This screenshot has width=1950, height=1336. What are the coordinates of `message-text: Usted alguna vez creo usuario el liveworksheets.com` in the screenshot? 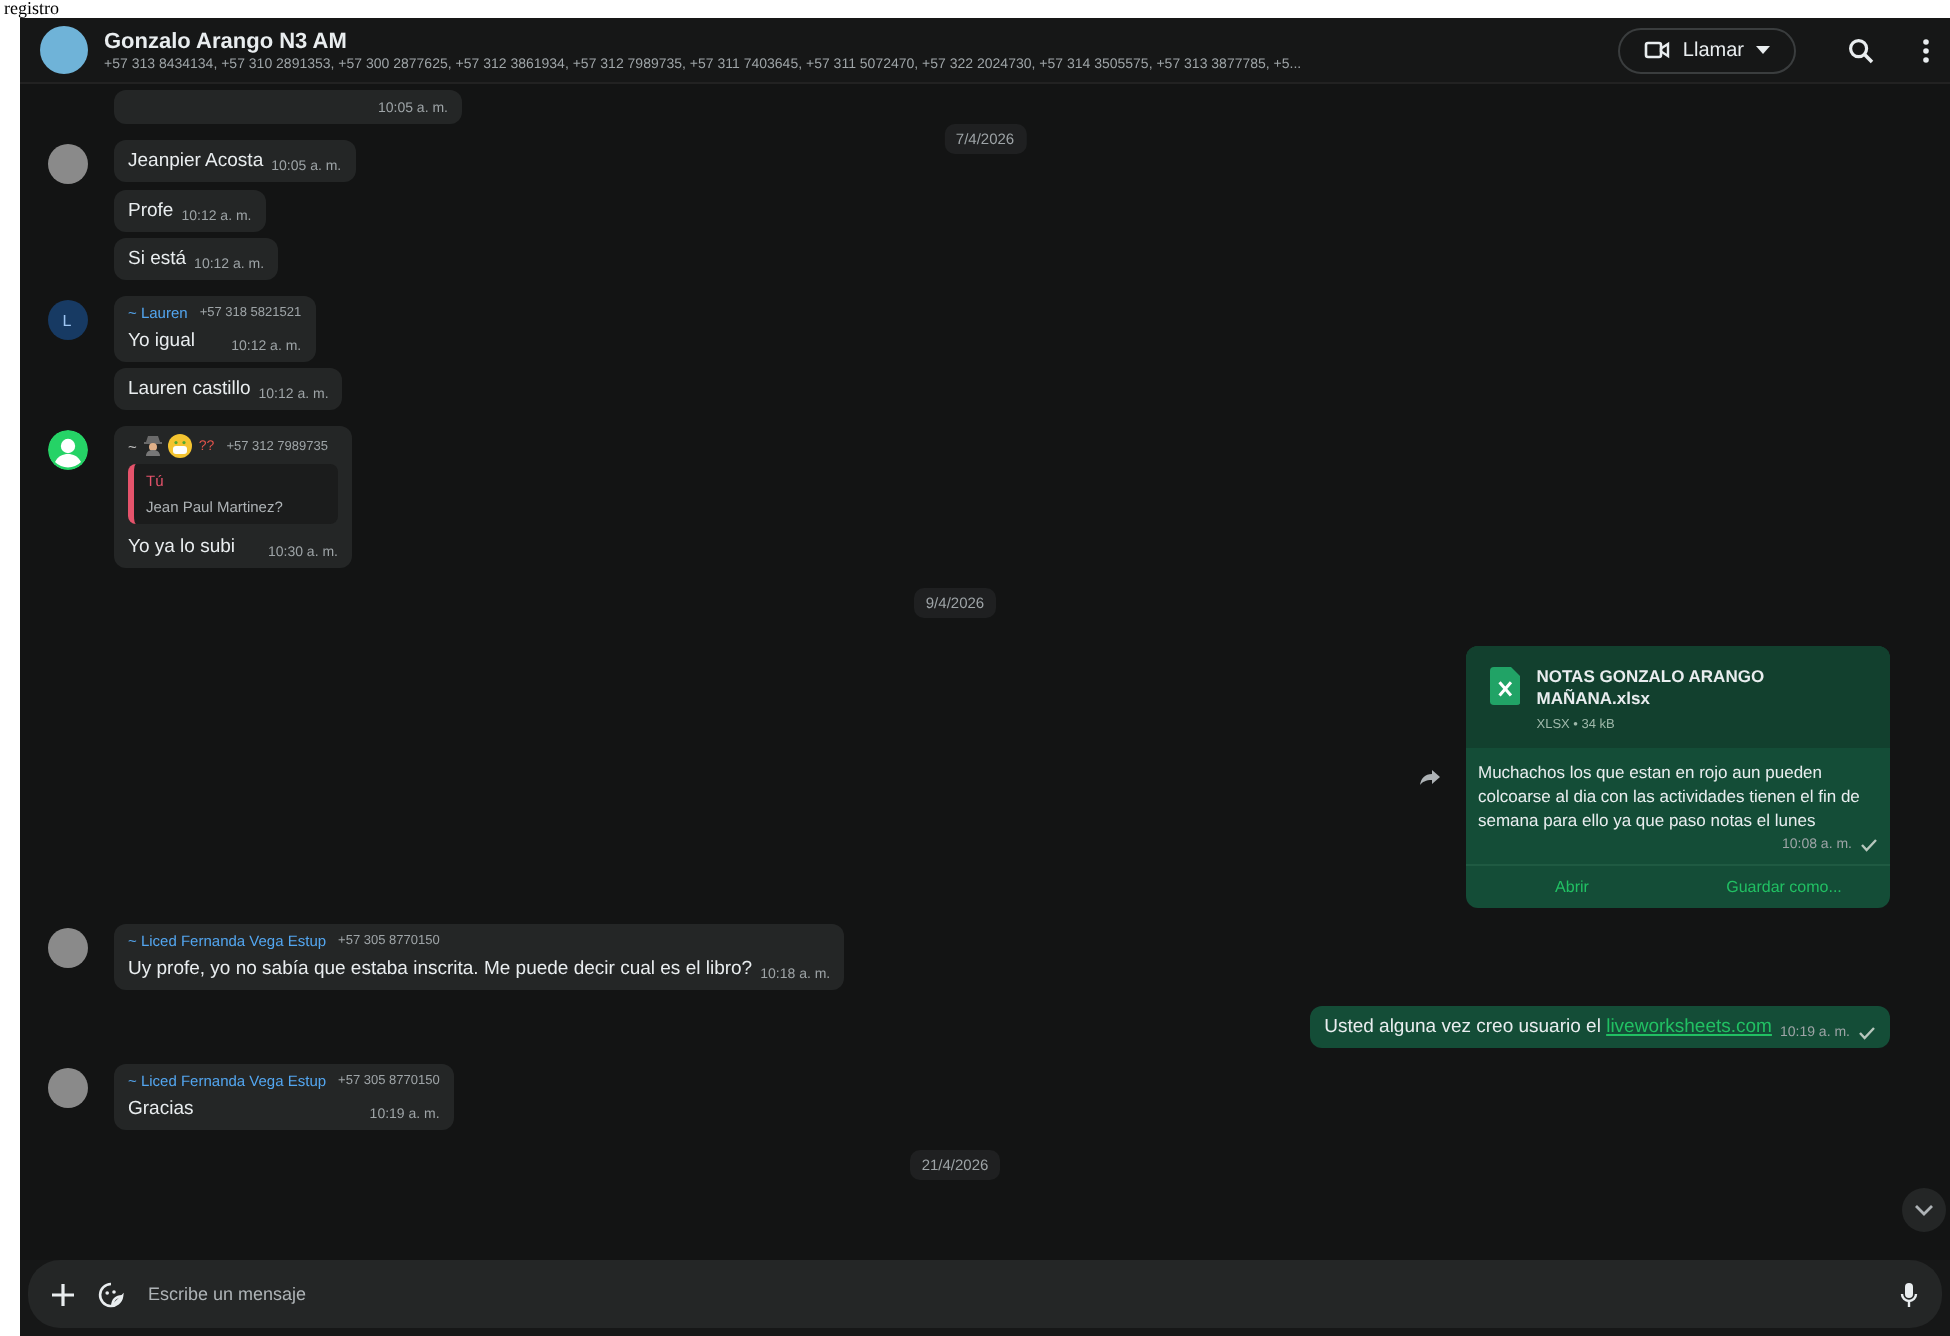 It's located at (1548, 1027).